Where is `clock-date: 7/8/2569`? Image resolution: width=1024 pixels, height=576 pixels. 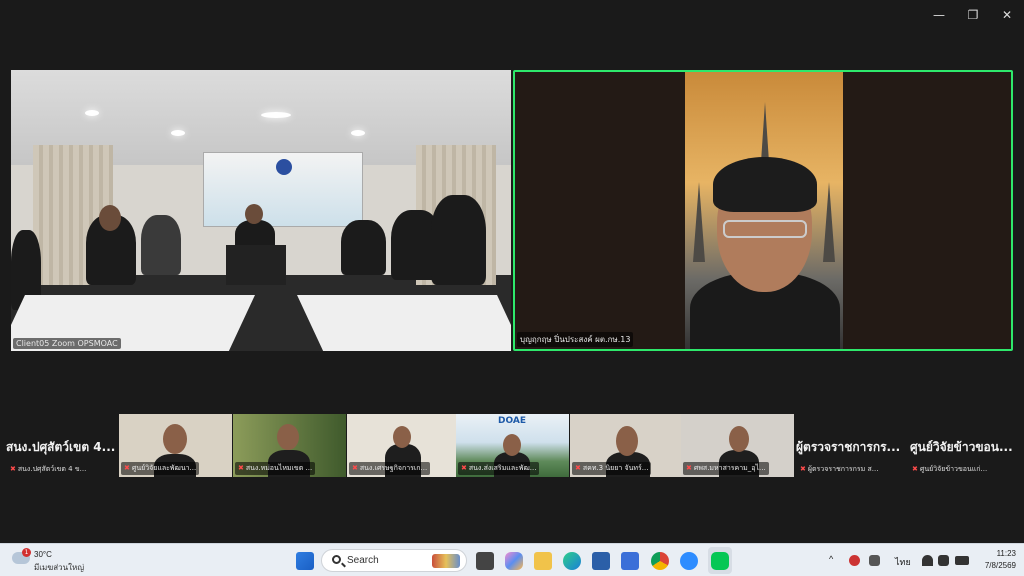 clock-date: 7/8/2569 is located at coordinates (991, 565).